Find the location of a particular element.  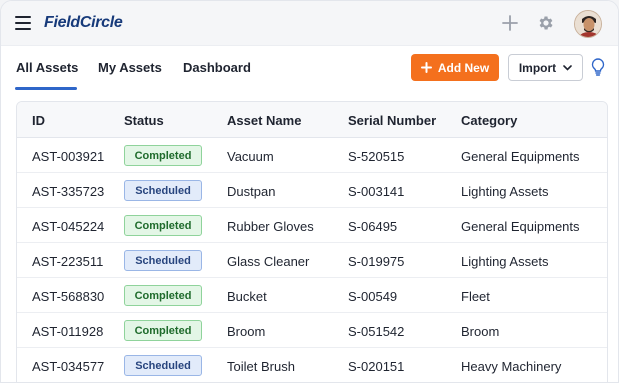

cell-id: AST-568830 is located at coordinates (68, 296).